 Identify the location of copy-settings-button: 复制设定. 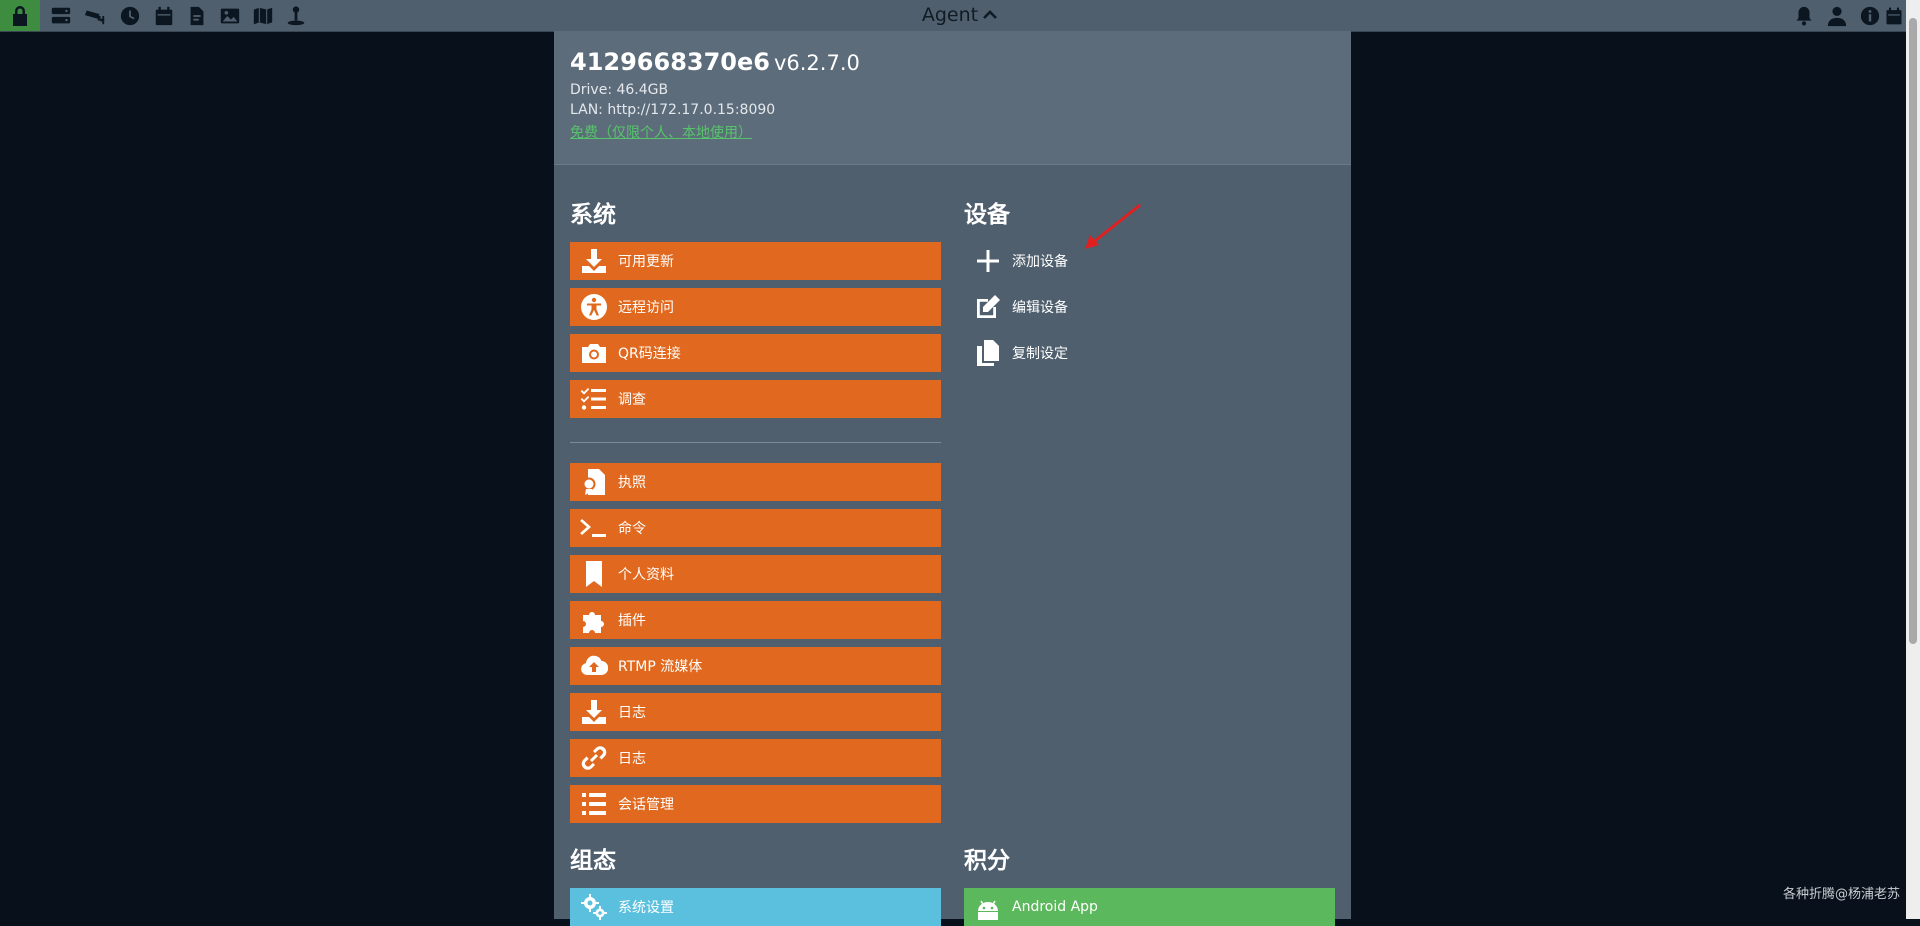
(1114, 353).